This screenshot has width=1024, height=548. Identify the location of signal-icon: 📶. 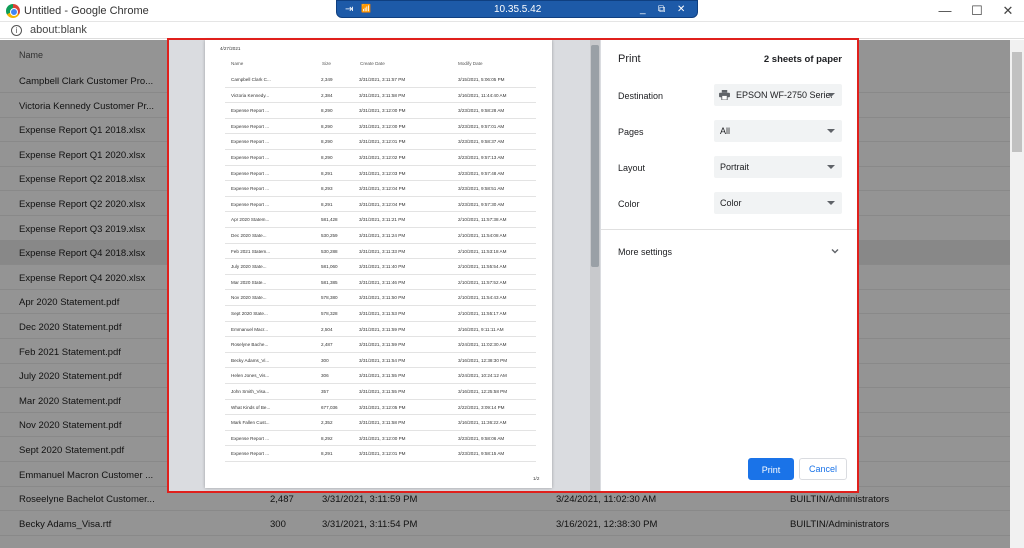
(366, 8).